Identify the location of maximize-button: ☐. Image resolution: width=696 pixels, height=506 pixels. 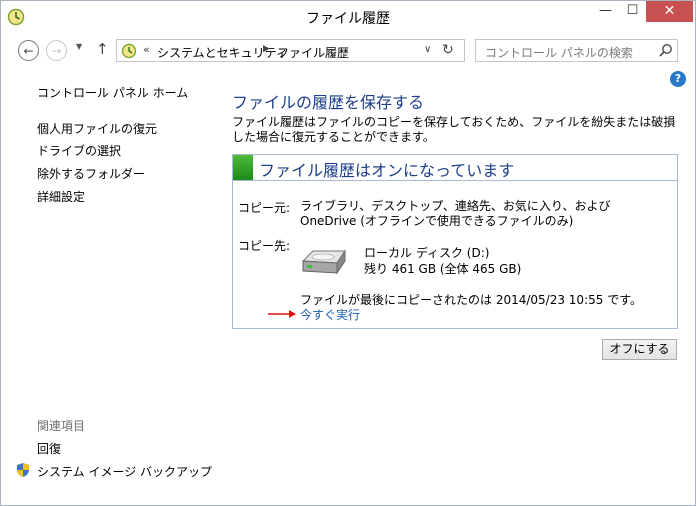
(632, 11).